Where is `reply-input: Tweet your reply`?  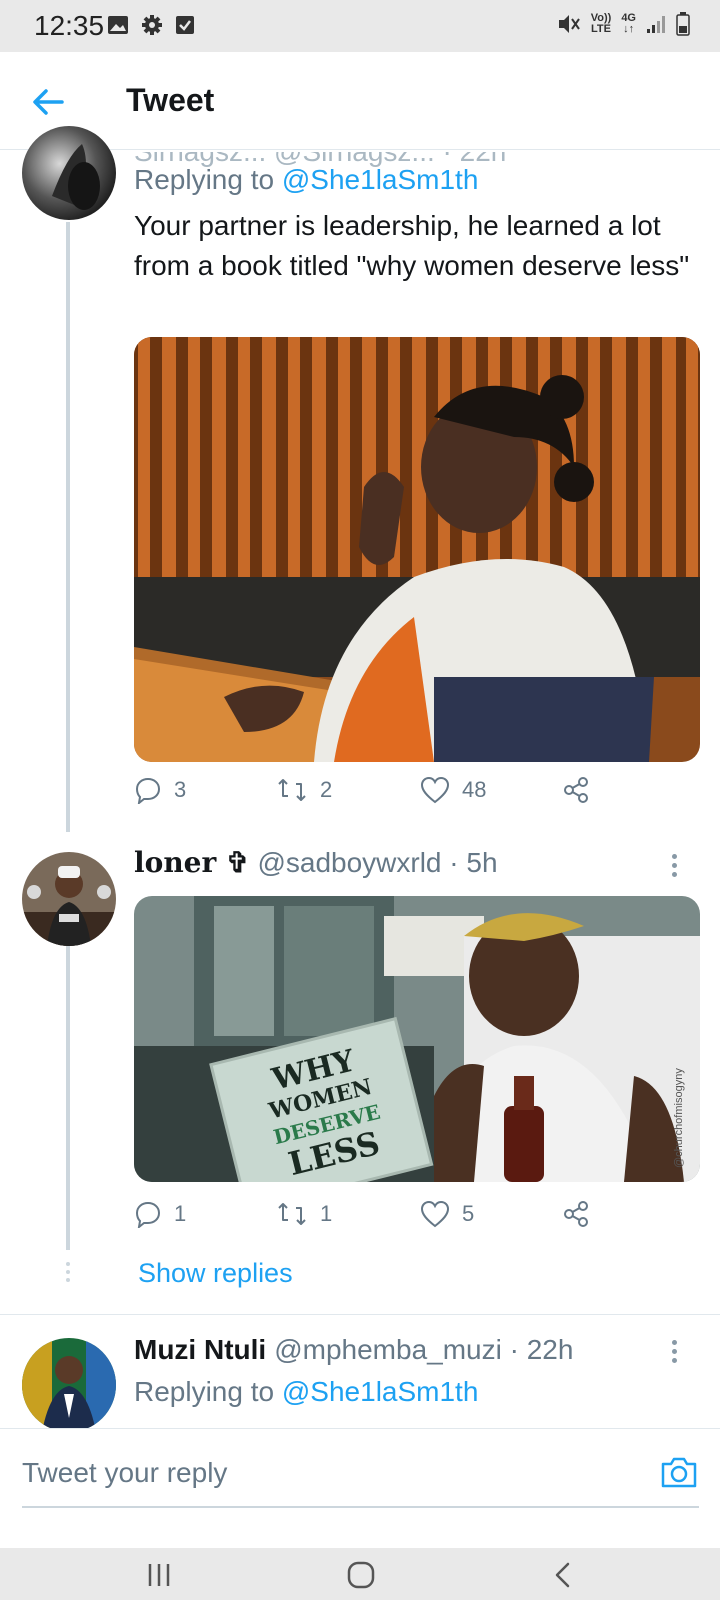 reply-input: Tweet your reply is located at coordinates (124, 1473).